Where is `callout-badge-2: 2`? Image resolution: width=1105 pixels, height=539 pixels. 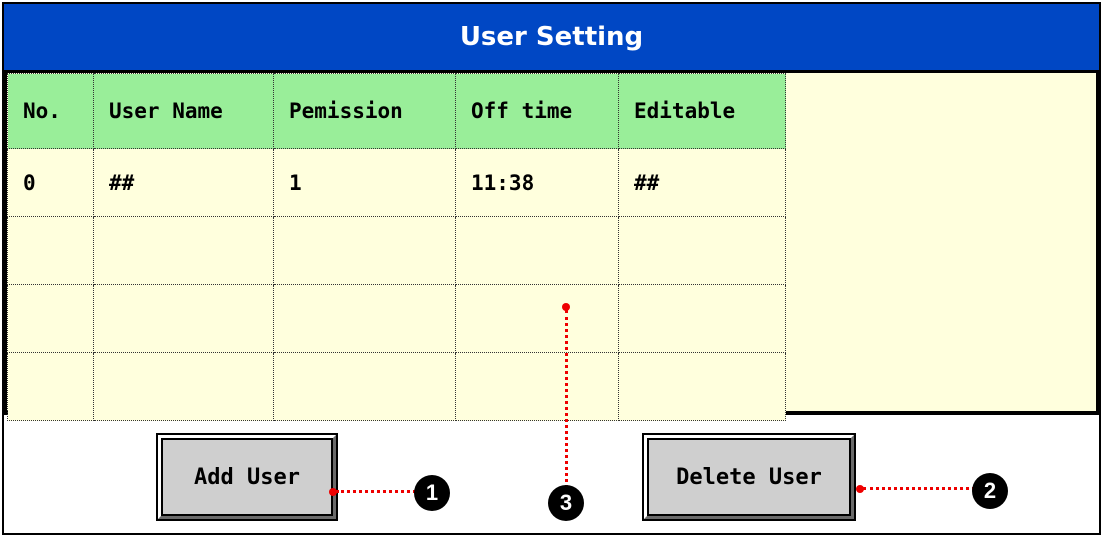 callout-badge-2: 2 is located at coordinates (990, 491).